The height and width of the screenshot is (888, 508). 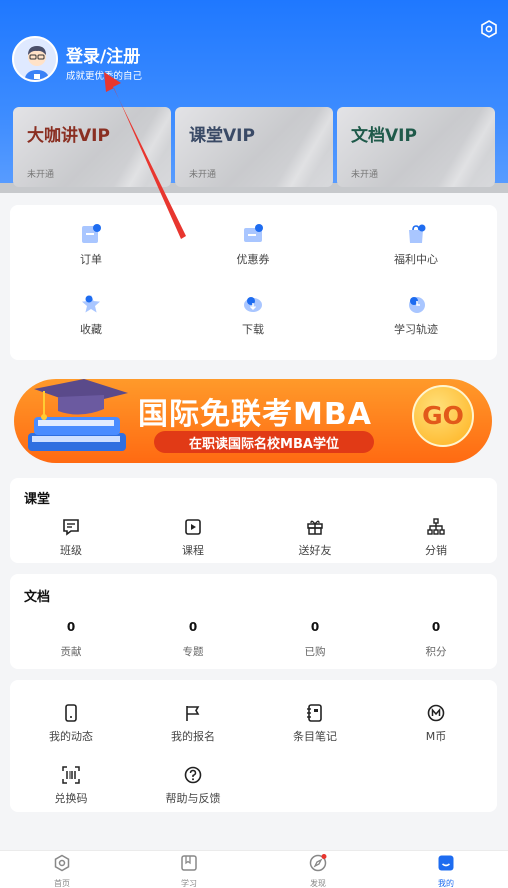 I want to click on stat-label: 专题, so click(x=193, y=652).